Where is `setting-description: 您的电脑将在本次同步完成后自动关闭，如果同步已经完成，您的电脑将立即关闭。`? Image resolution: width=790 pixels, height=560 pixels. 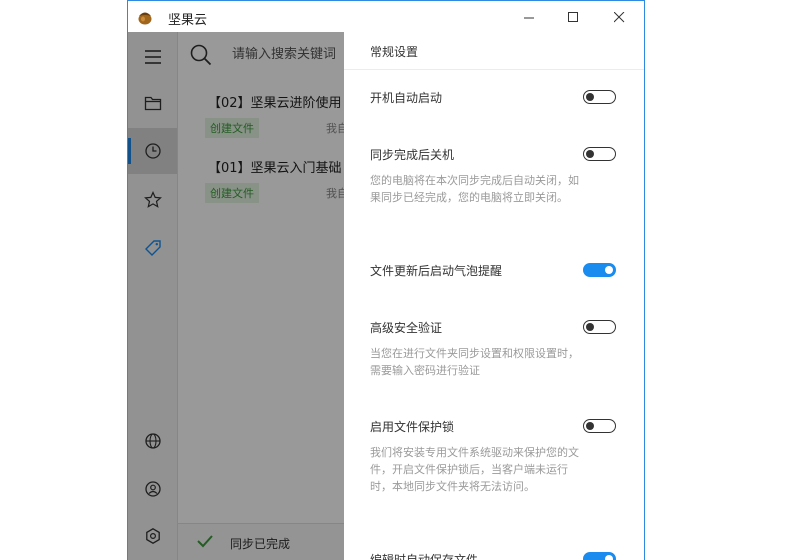
setting-description: 您的电脑将在本次同步完成后自动关闭，如果同步已经完成，您的电脑将立即关闭。 is located at coordinates (474, 189).